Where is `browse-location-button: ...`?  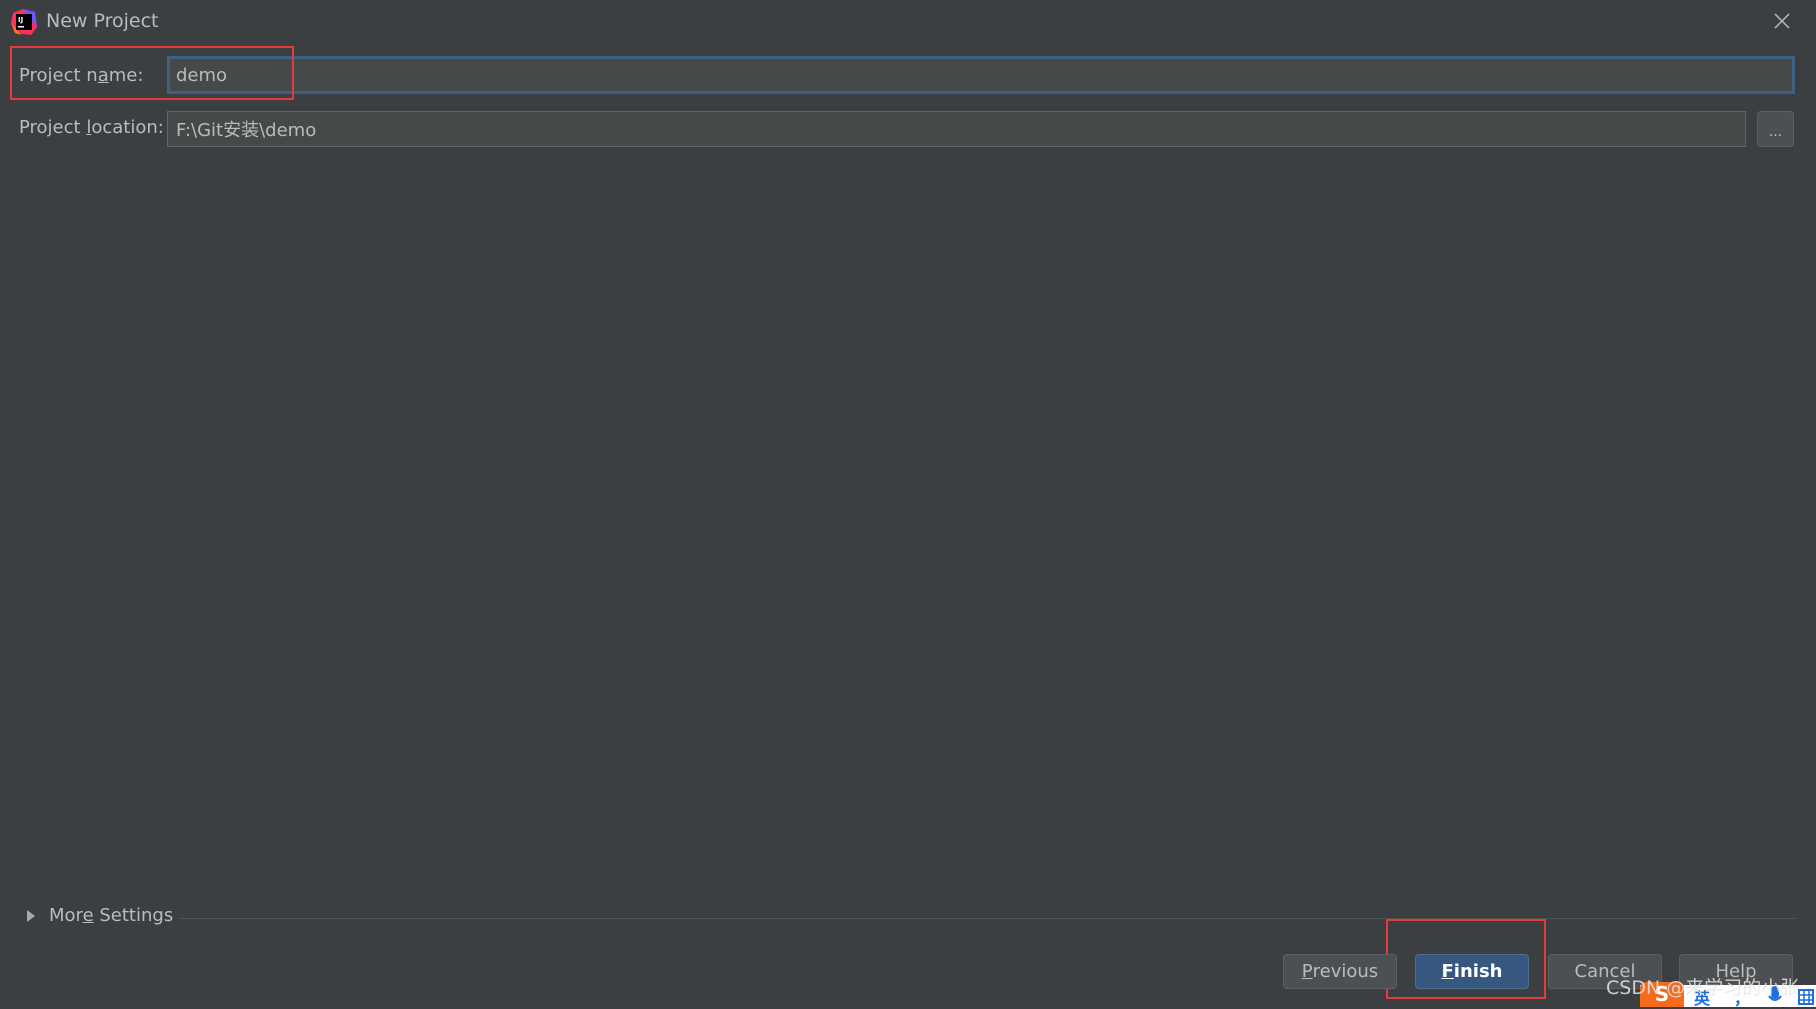
browse-location-button: ... is located at coordinates (1775, 129).